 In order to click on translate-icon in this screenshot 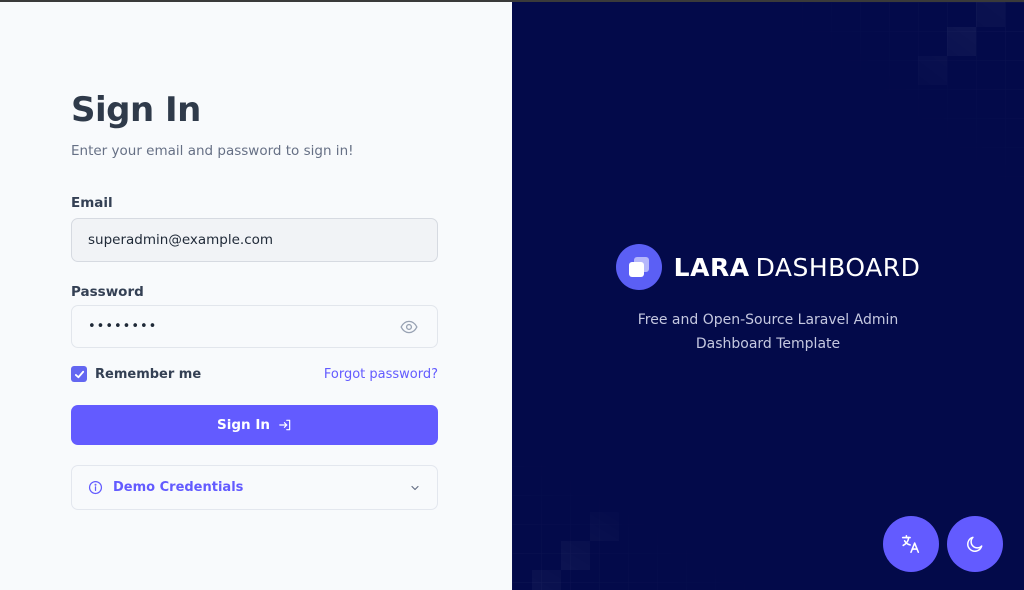, I will do `click(910, 544)`.